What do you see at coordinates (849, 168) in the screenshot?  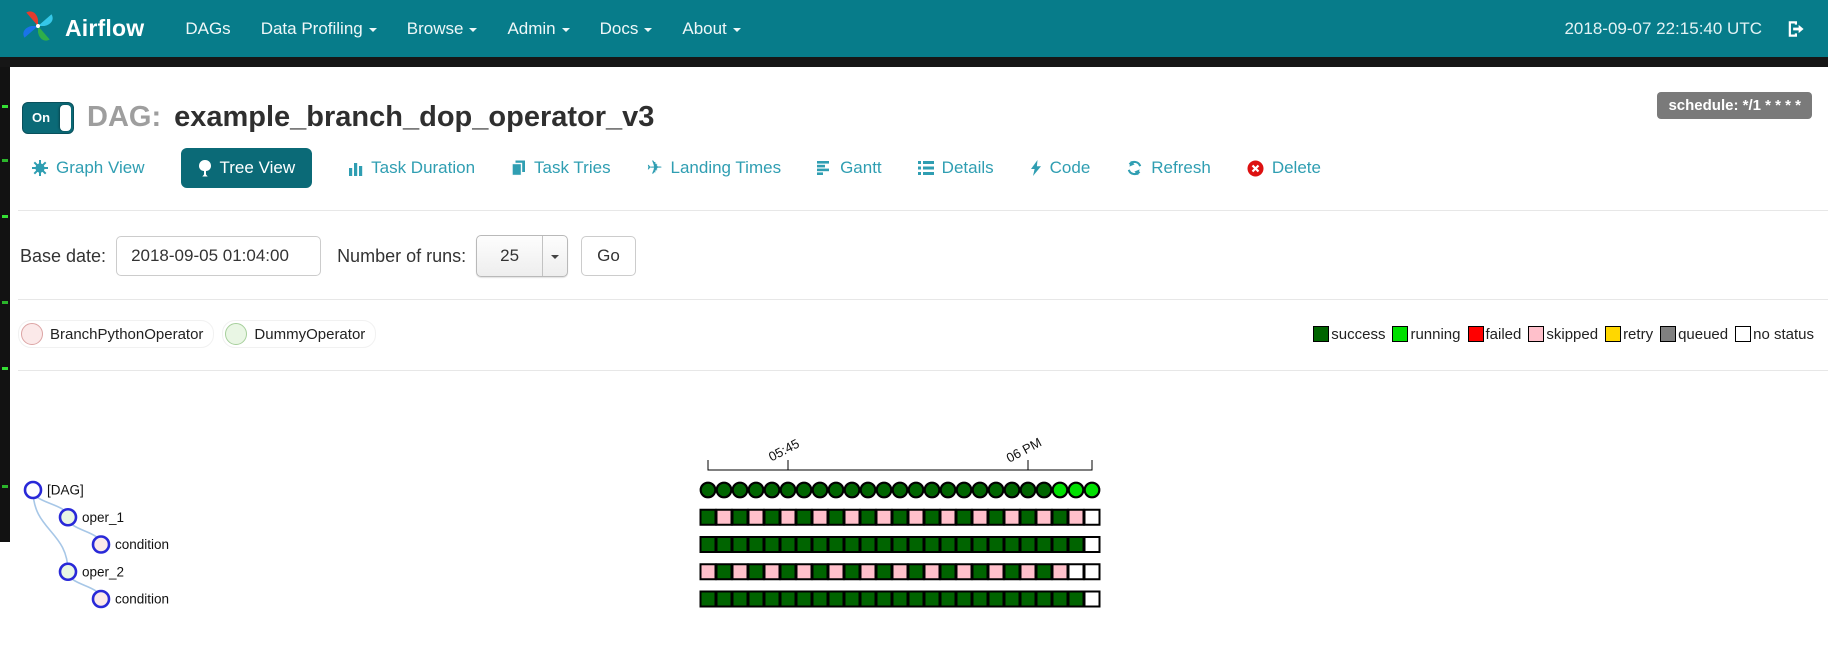 I see `tab-gantt: Gantt` at bounding box center [849, 168].